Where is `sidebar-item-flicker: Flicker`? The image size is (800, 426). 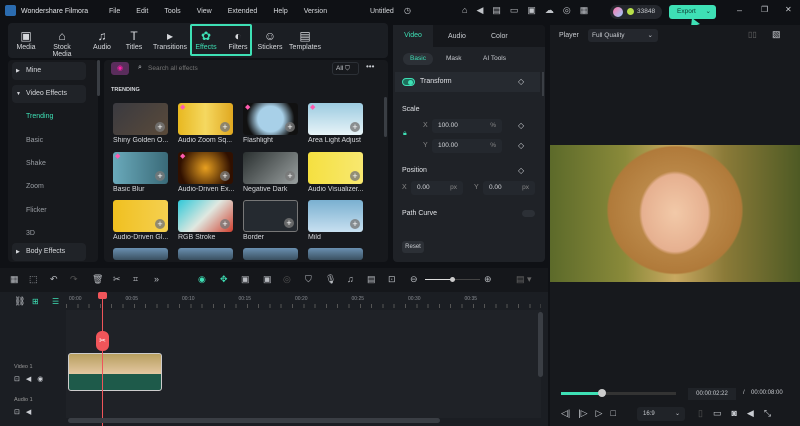 sidebar-item-flicker: Flicker is located at coordinates (49, 211).